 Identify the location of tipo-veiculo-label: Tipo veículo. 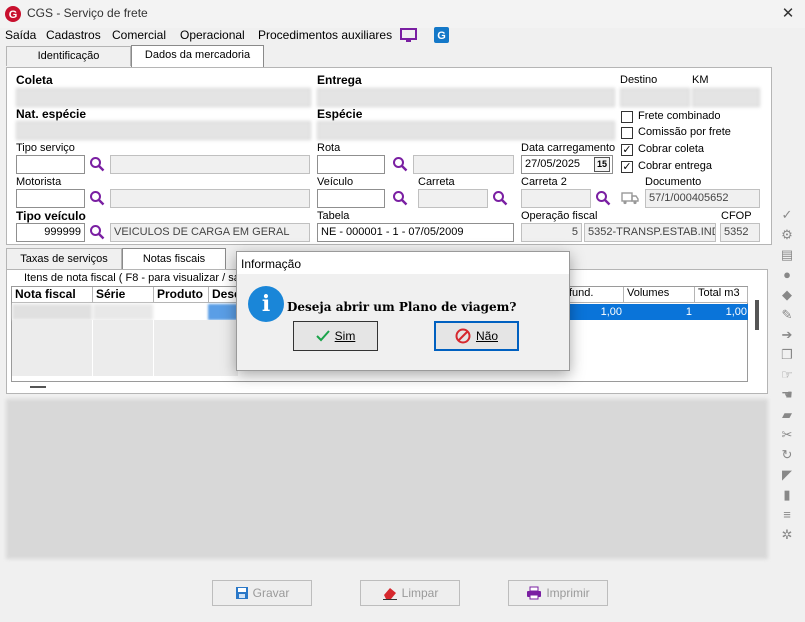
(51, 216).